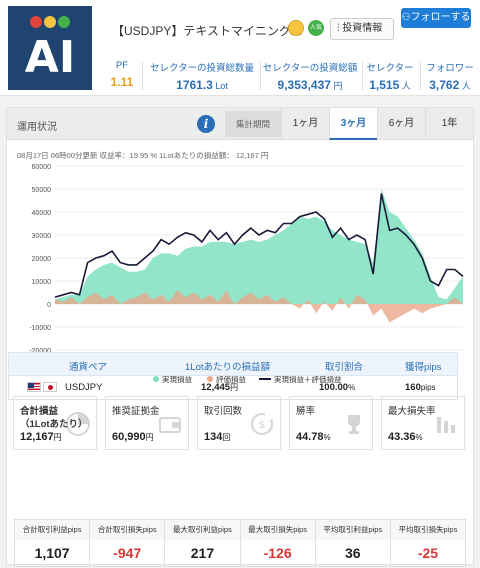 The image size is (480, 568). Describe the element at coordinates (412, 411) in the screenshot. I see `card-label: 最大損失率` at that location.